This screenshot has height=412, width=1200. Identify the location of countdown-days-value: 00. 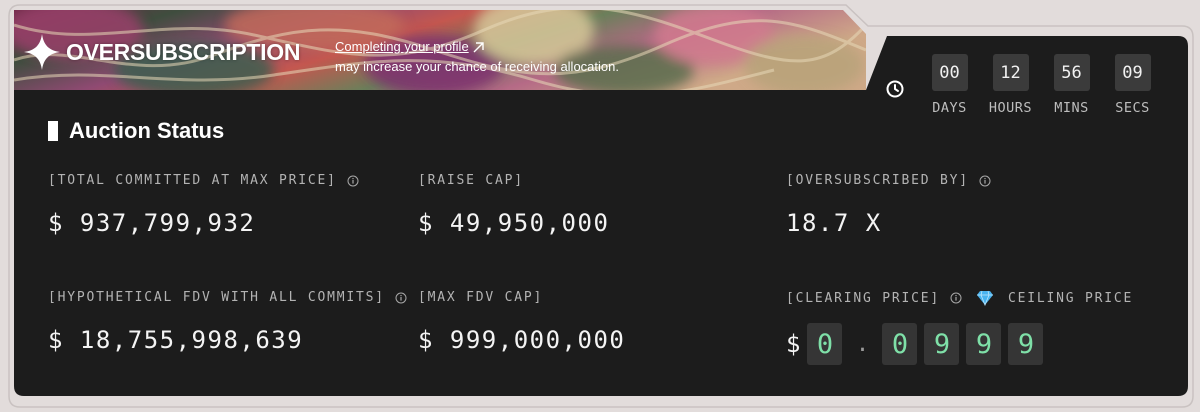
(949, 72).